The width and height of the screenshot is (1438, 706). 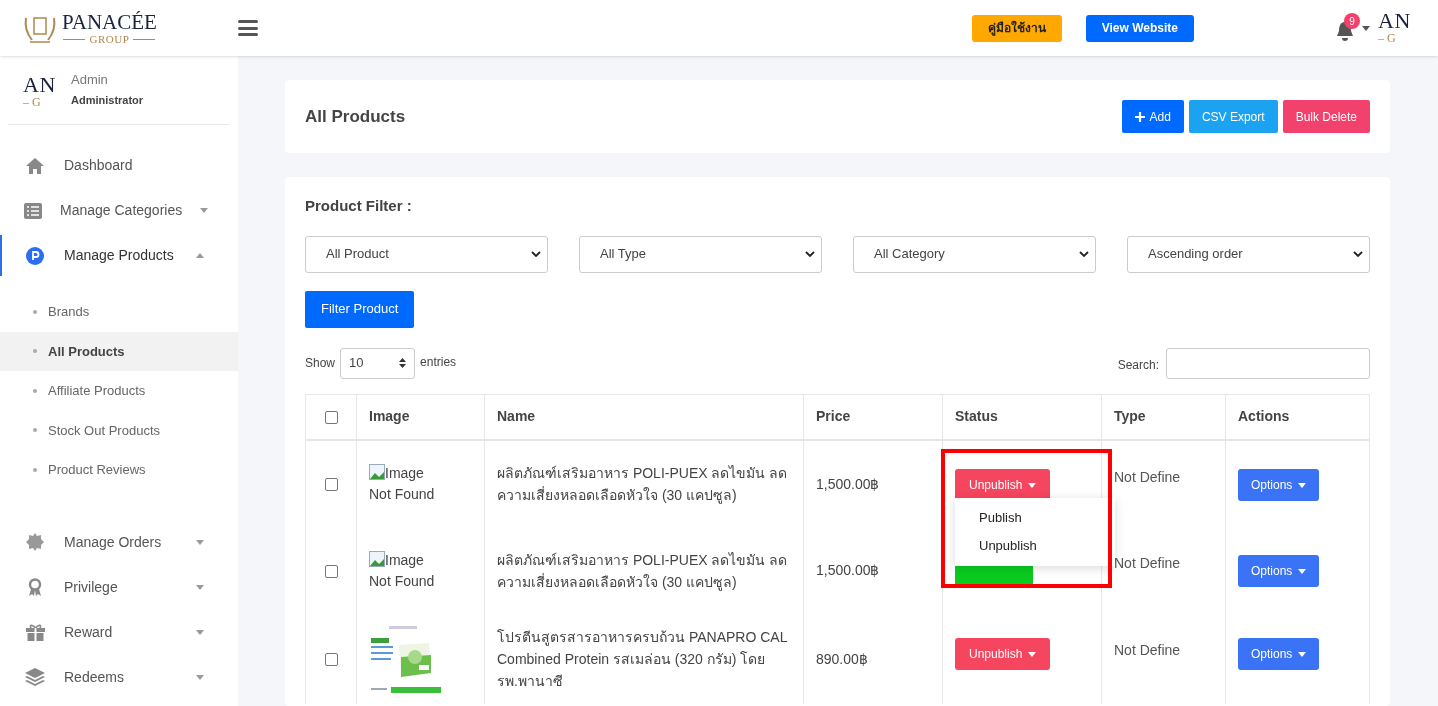 What do you see at coordinates (107, 100) in the screenshot?
I see `user-role: Administrator` at bounding box center [107, 100].